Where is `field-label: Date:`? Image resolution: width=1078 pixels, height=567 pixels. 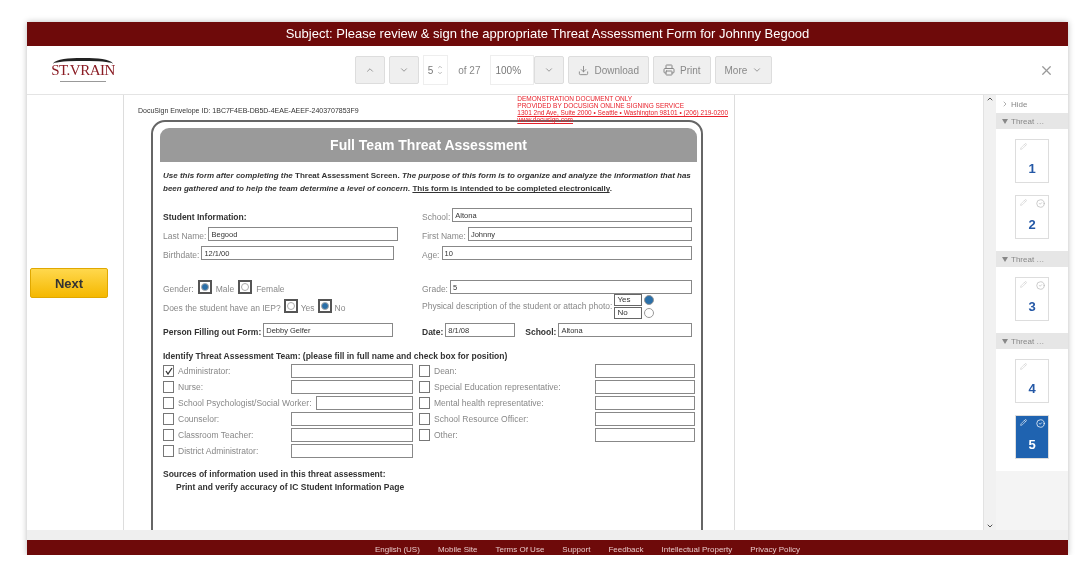
field-label: Date: is located at coordinates (433, 332).